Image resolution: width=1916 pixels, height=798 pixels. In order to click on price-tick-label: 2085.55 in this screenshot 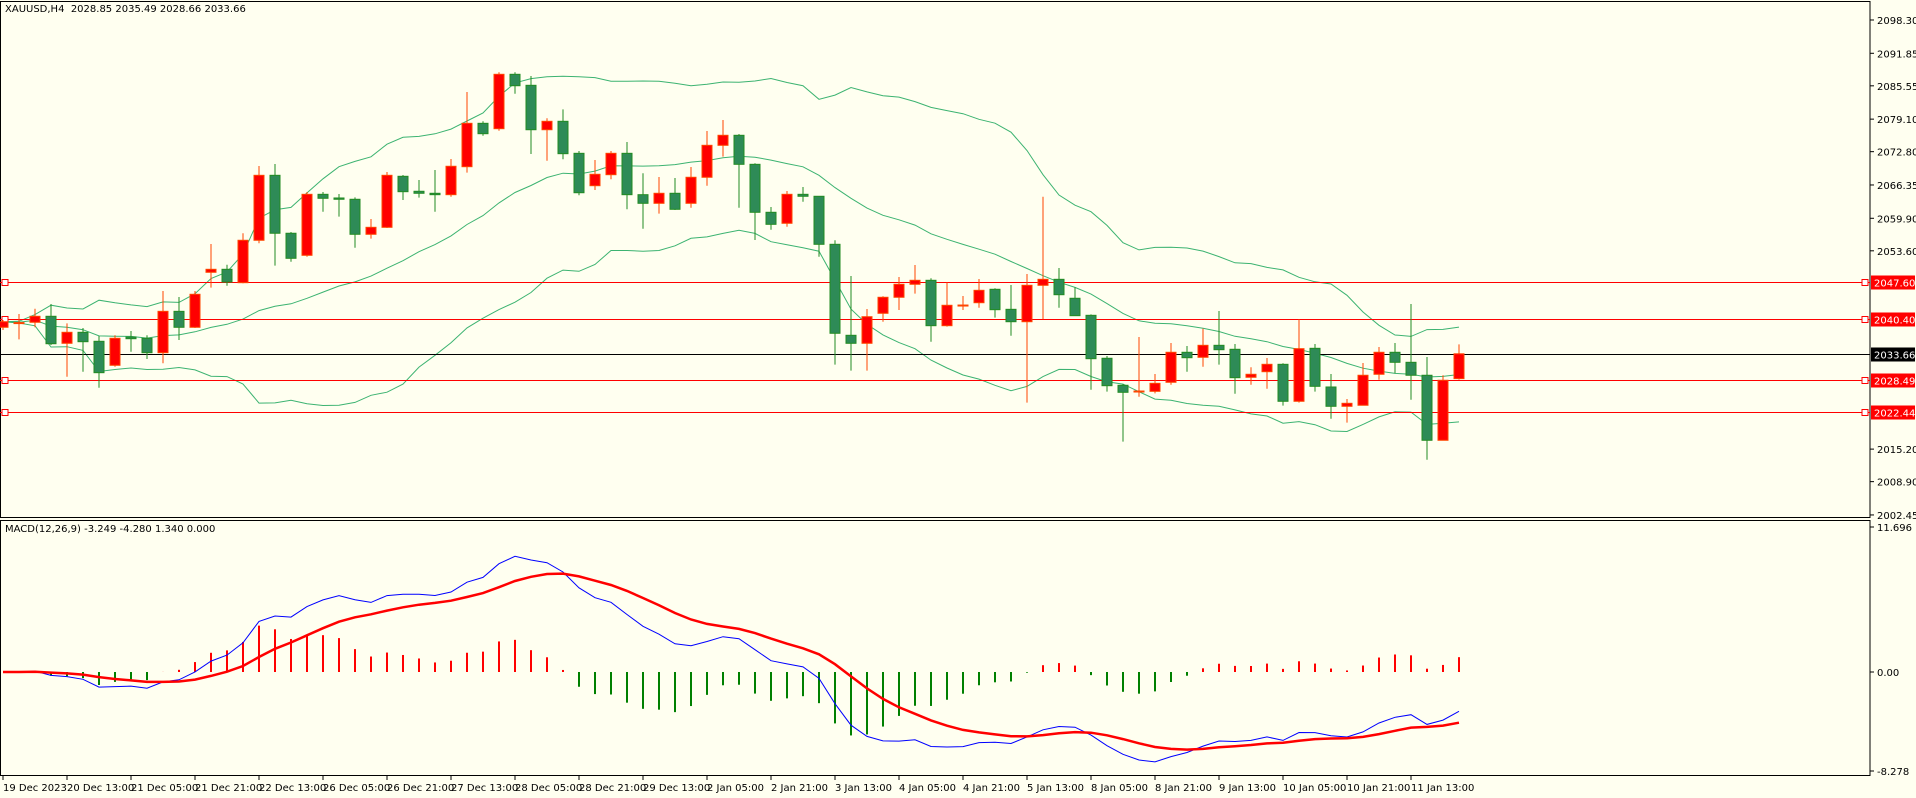, I will do `click(1896, 87)`.